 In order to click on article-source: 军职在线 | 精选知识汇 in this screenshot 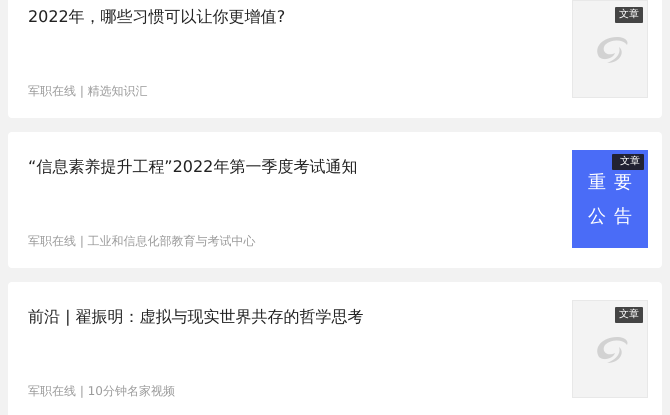, I will do `click(88, 91)`.